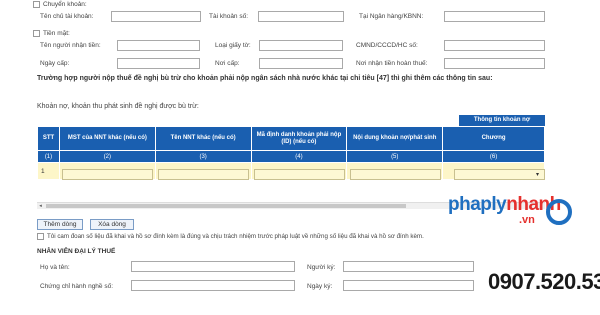 This screenshot has height=315, width=600. Describe the element at coordinates (77, 286) in the screenshot. I see `cert-label: Chứng chỉ hành nghề số:` at that location.